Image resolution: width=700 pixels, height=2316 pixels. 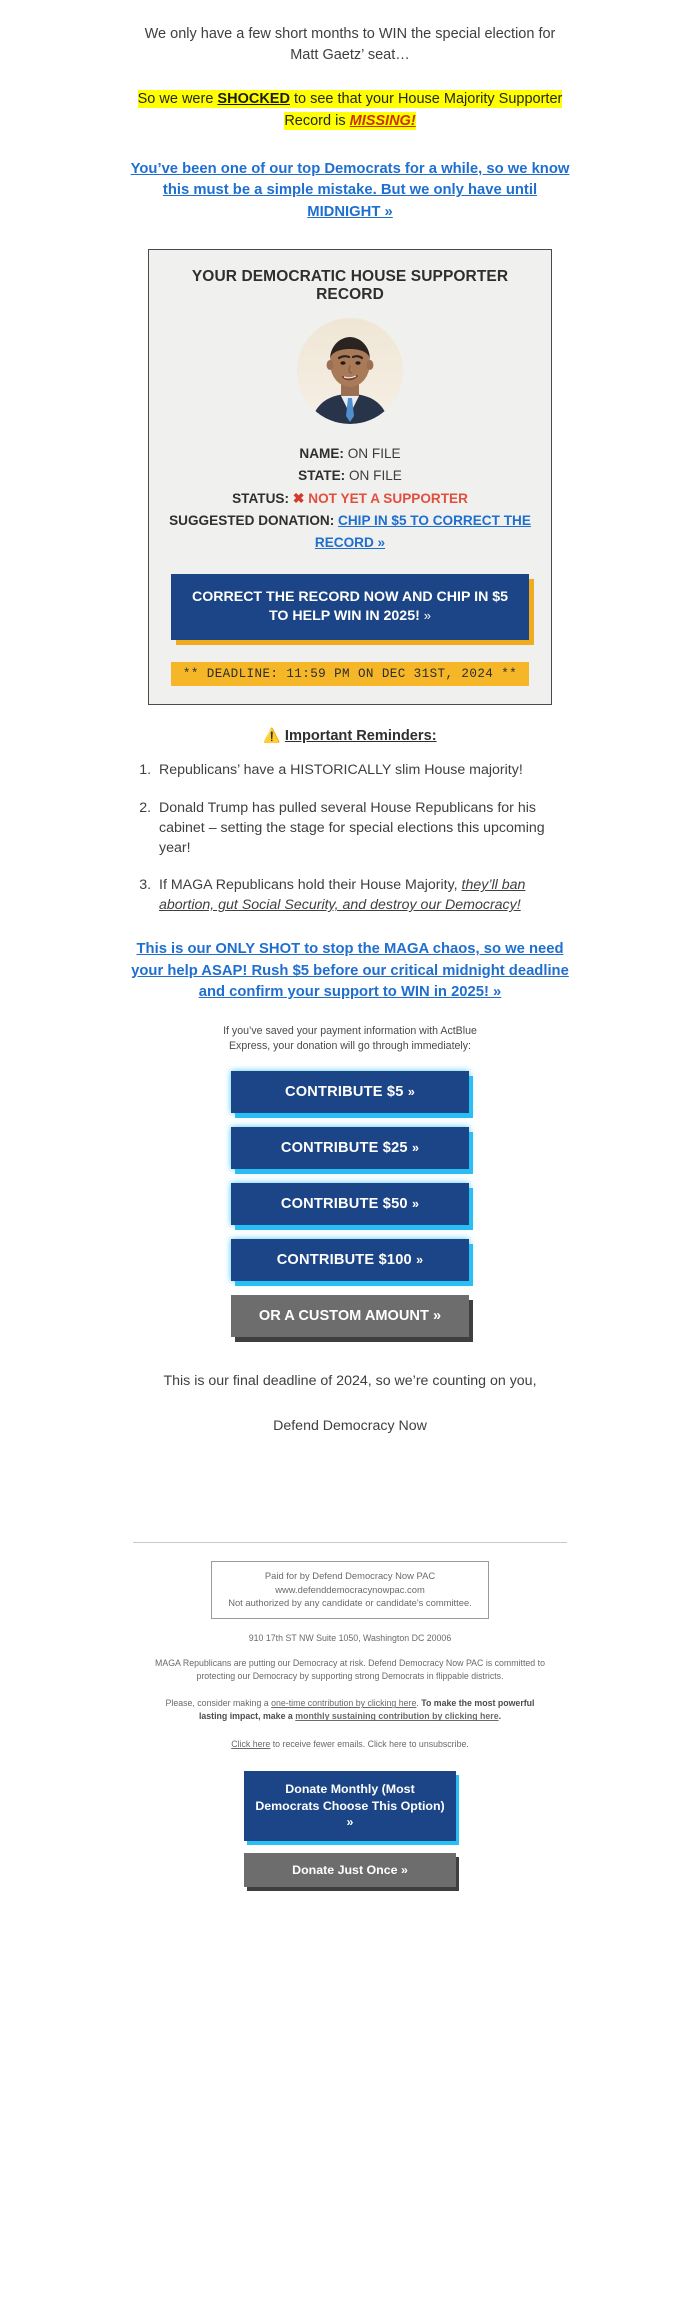 I want to click on chip-in-5-link: CHIP IN $5 TO CORRECT THE RECORD », so click(x=423, y=531).